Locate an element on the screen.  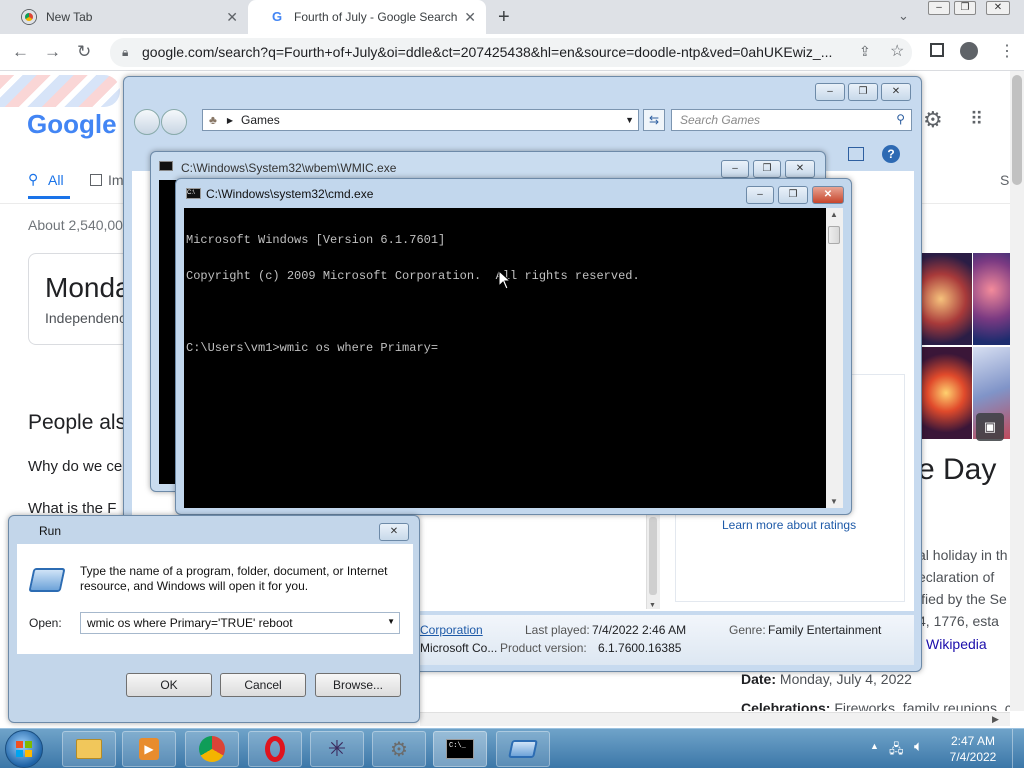
ratings-link: Learn more about ratings is located at coordinates (789, 525).